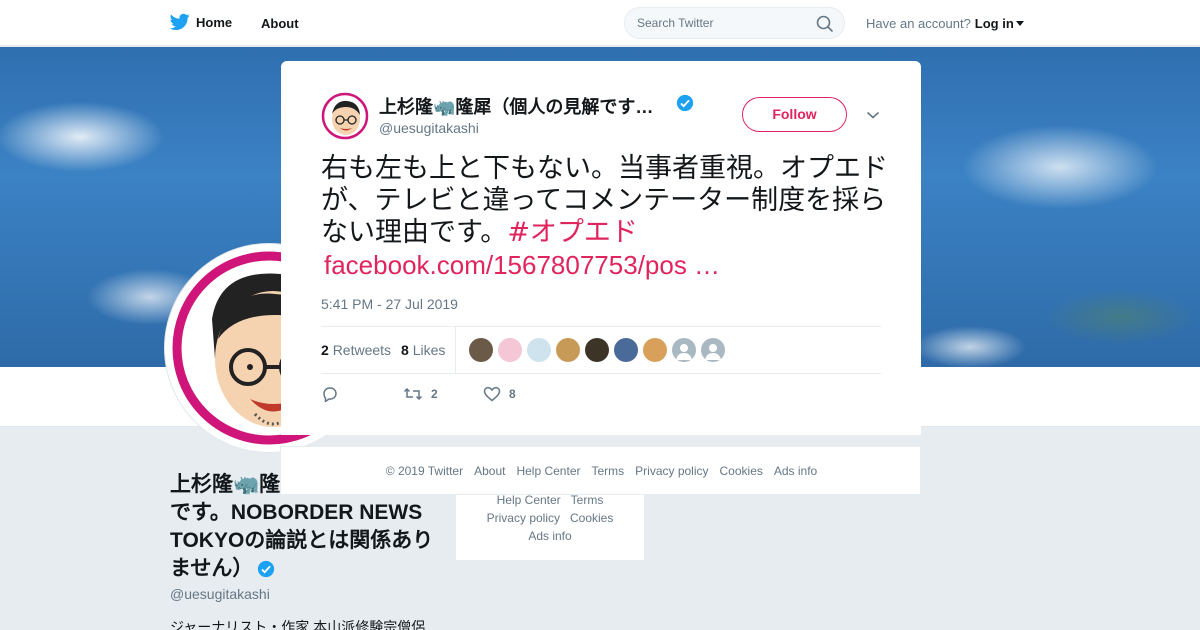 This screenshot has width=1200, height=630. I want to click on likes-count: 8, so click(405, 350).